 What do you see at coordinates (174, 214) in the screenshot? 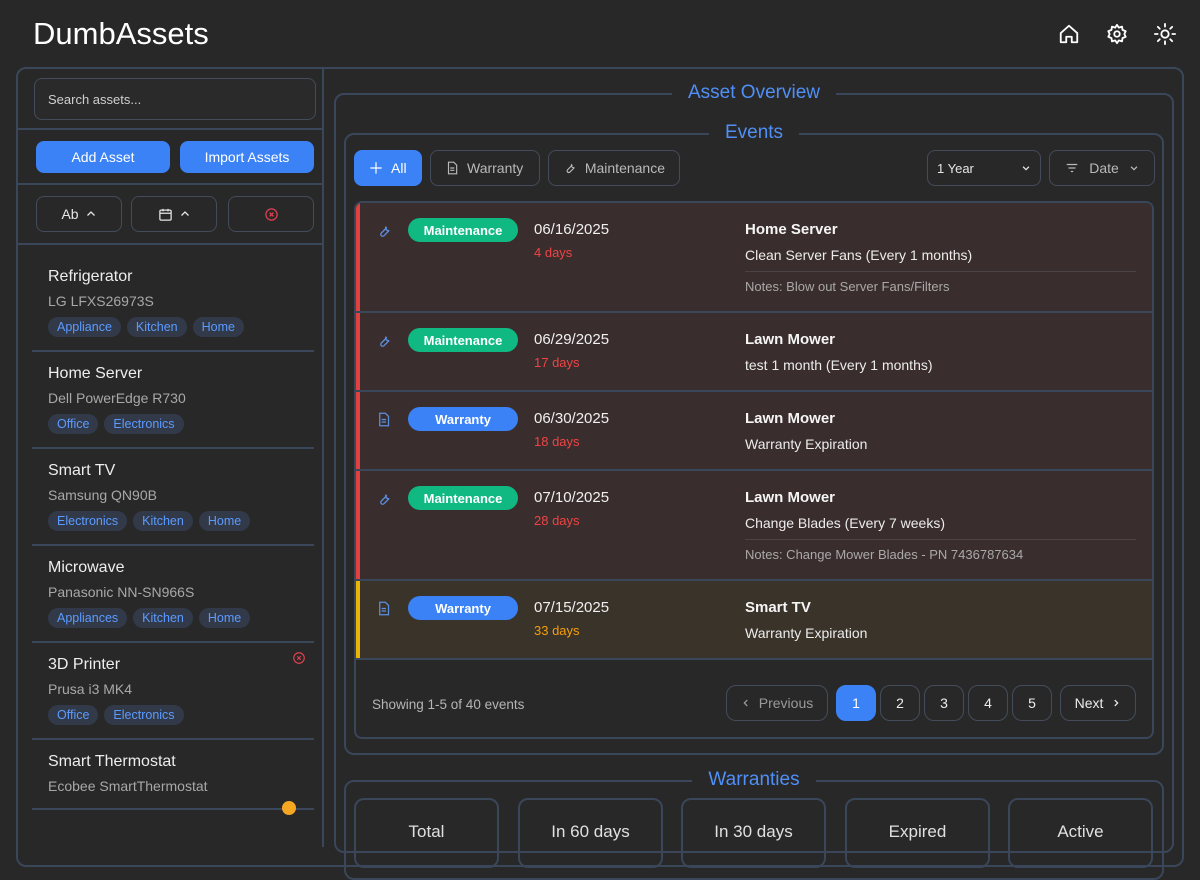
I see `sort-by-date-button` at bounding box center [174, 214].